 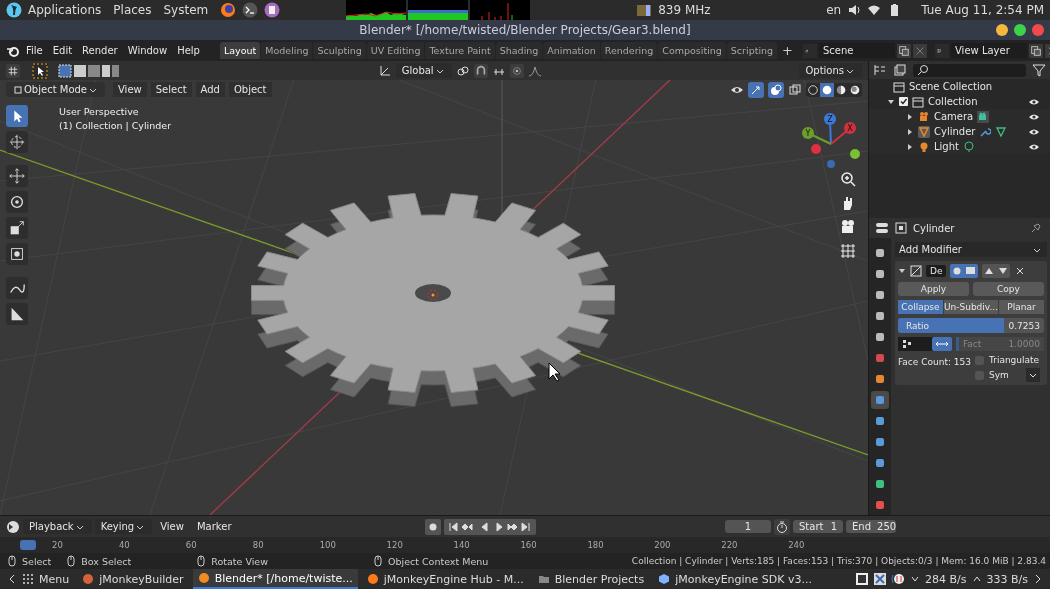 I want to click on workspace-tab: Scripting, so click(x=752, y=50).